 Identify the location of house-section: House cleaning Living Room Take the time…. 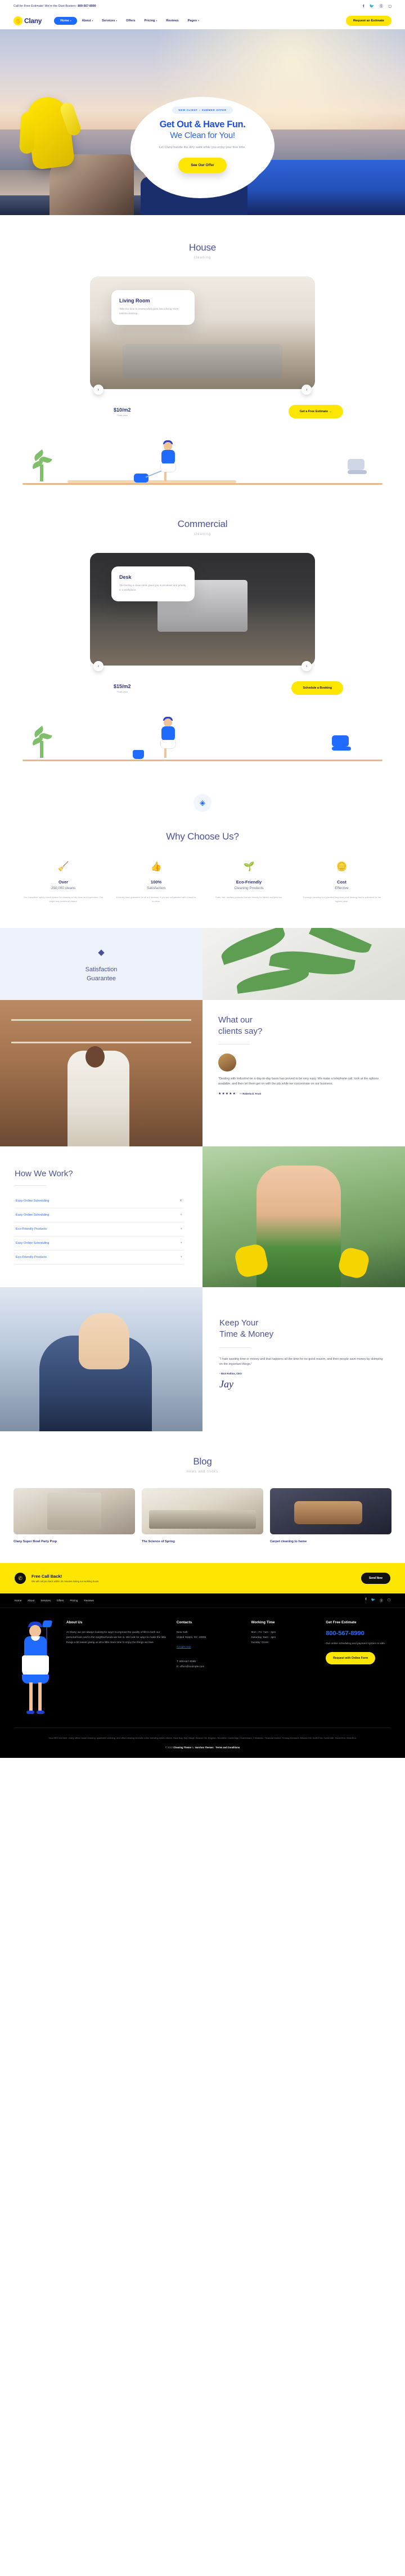
(202, 355).